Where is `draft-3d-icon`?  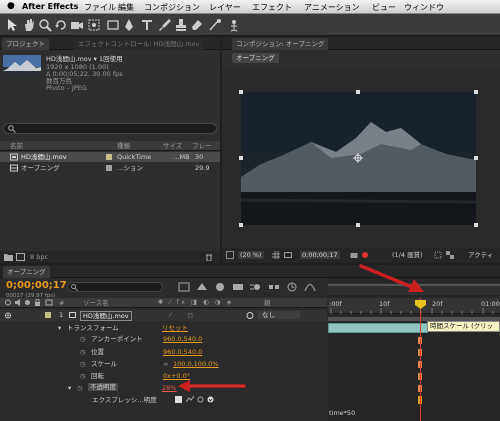
draft-3d-icon is located at coordinates (202, 287).